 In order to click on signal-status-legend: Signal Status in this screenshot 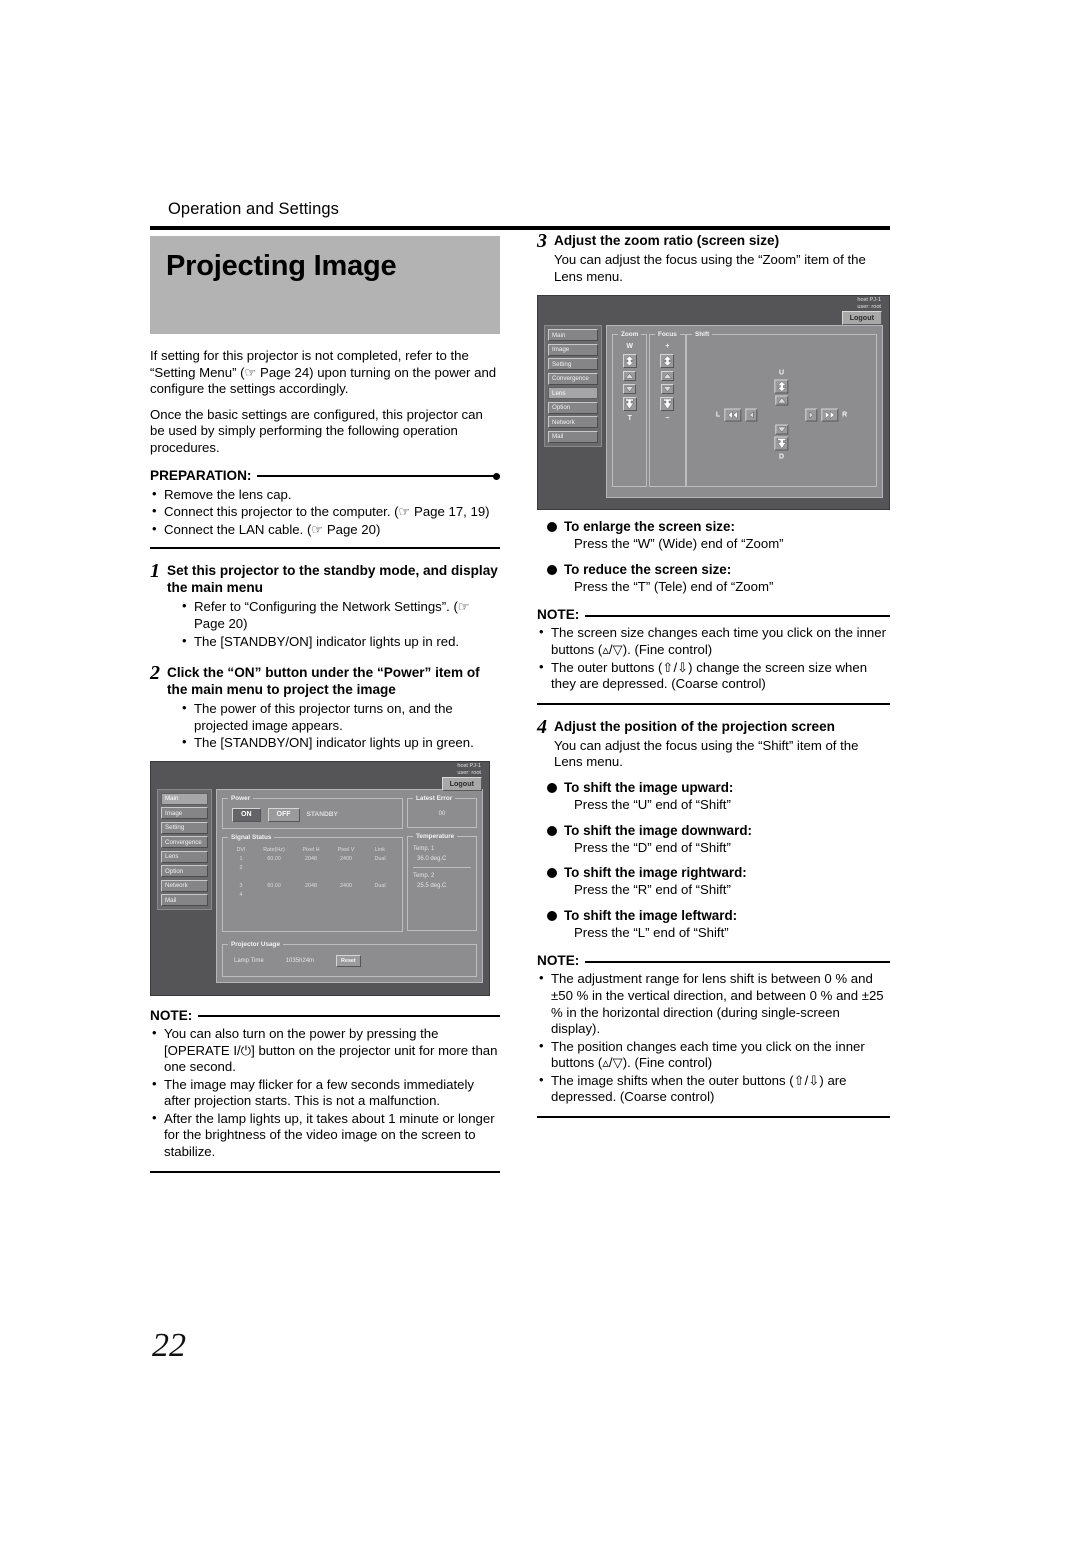, I will do `click(251, 837)`.